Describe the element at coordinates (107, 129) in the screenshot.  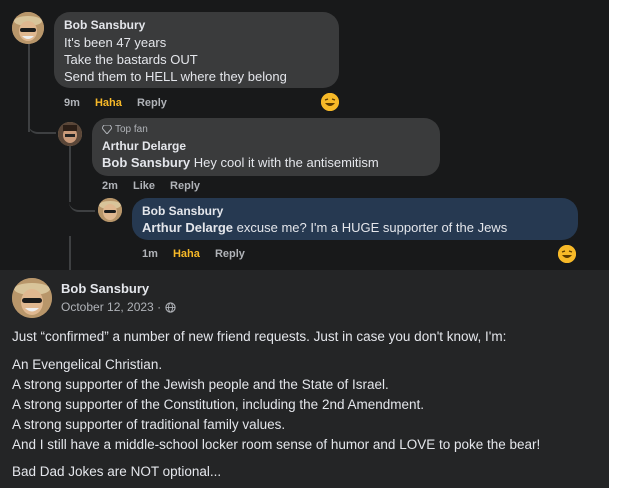
I see `diamond-icon` at that location.